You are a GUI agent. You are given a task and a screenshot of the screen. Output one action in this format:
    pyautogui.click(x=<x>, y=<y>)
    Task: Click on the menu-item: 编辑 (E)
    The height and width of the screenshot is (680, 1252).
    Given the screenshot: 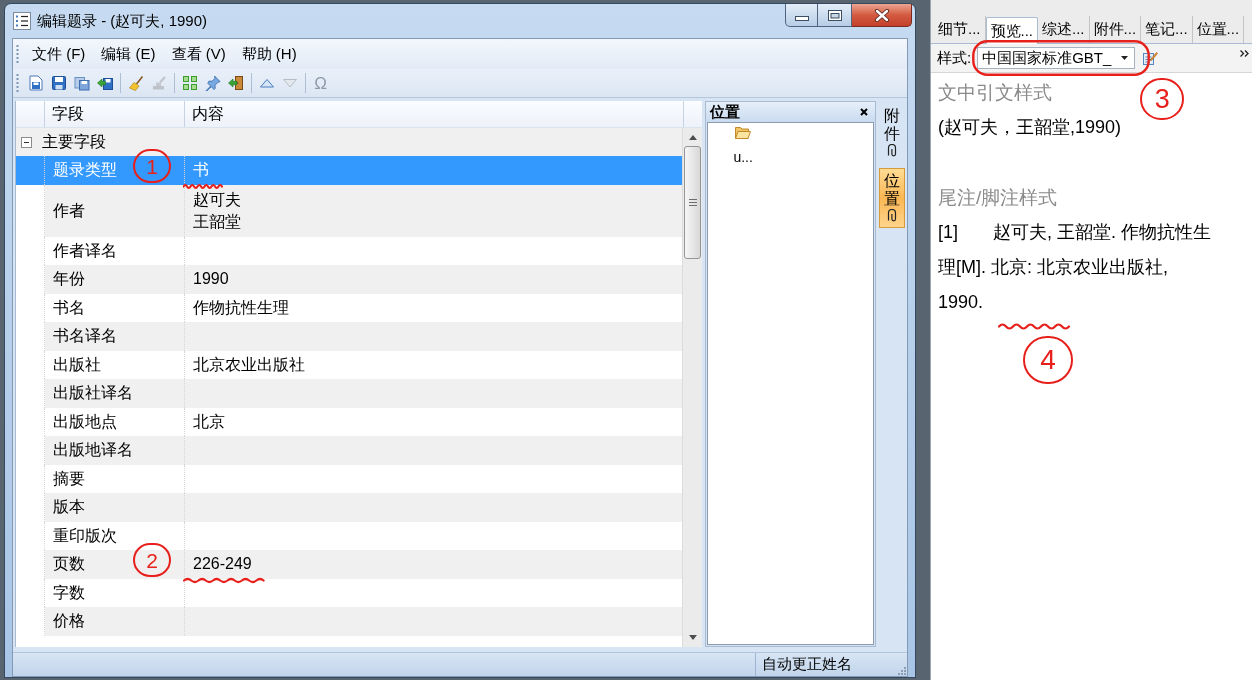 What is the action you would take?
    pyautogui.click(x=128, y=54)
    